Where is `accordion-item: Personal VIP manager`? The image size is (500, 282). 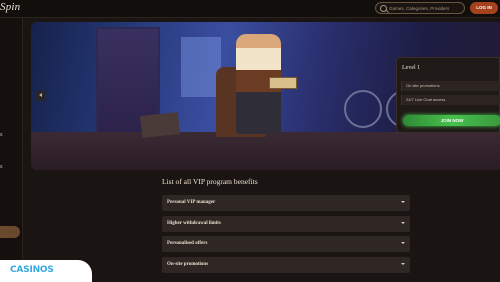 accordion-item: Personal VIP manager is located at coordinates (286, 203).